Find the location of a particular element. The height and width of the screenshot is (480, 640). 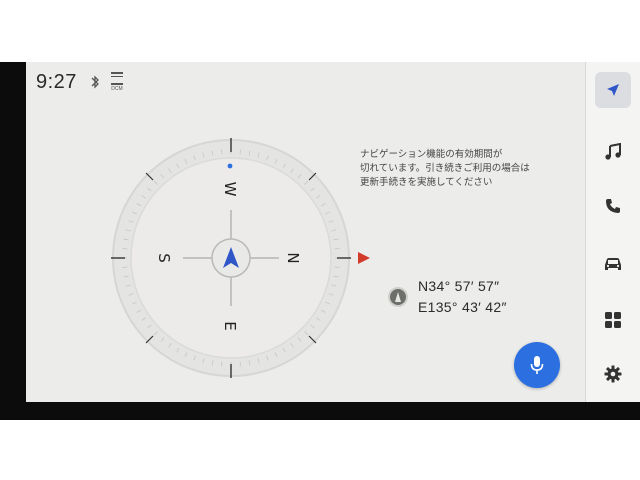

car-icon is located at coordinates (613, 264).